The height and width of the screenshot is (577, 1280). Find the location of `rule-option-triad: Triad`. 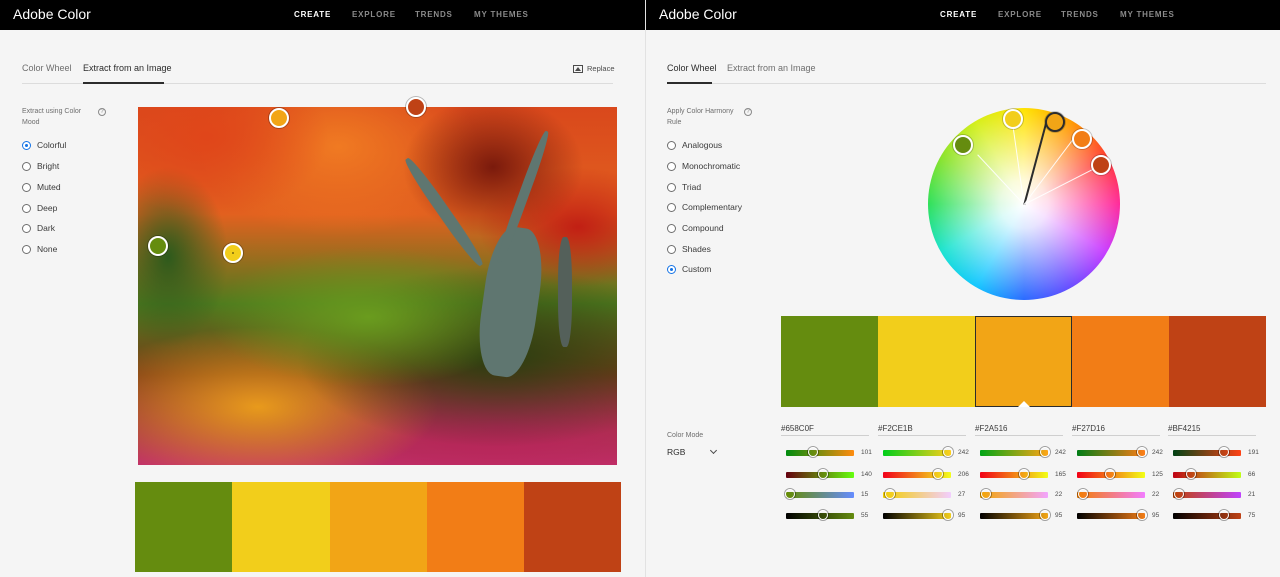

rule-option-triad: Triad is located at coordinates (684, 187).